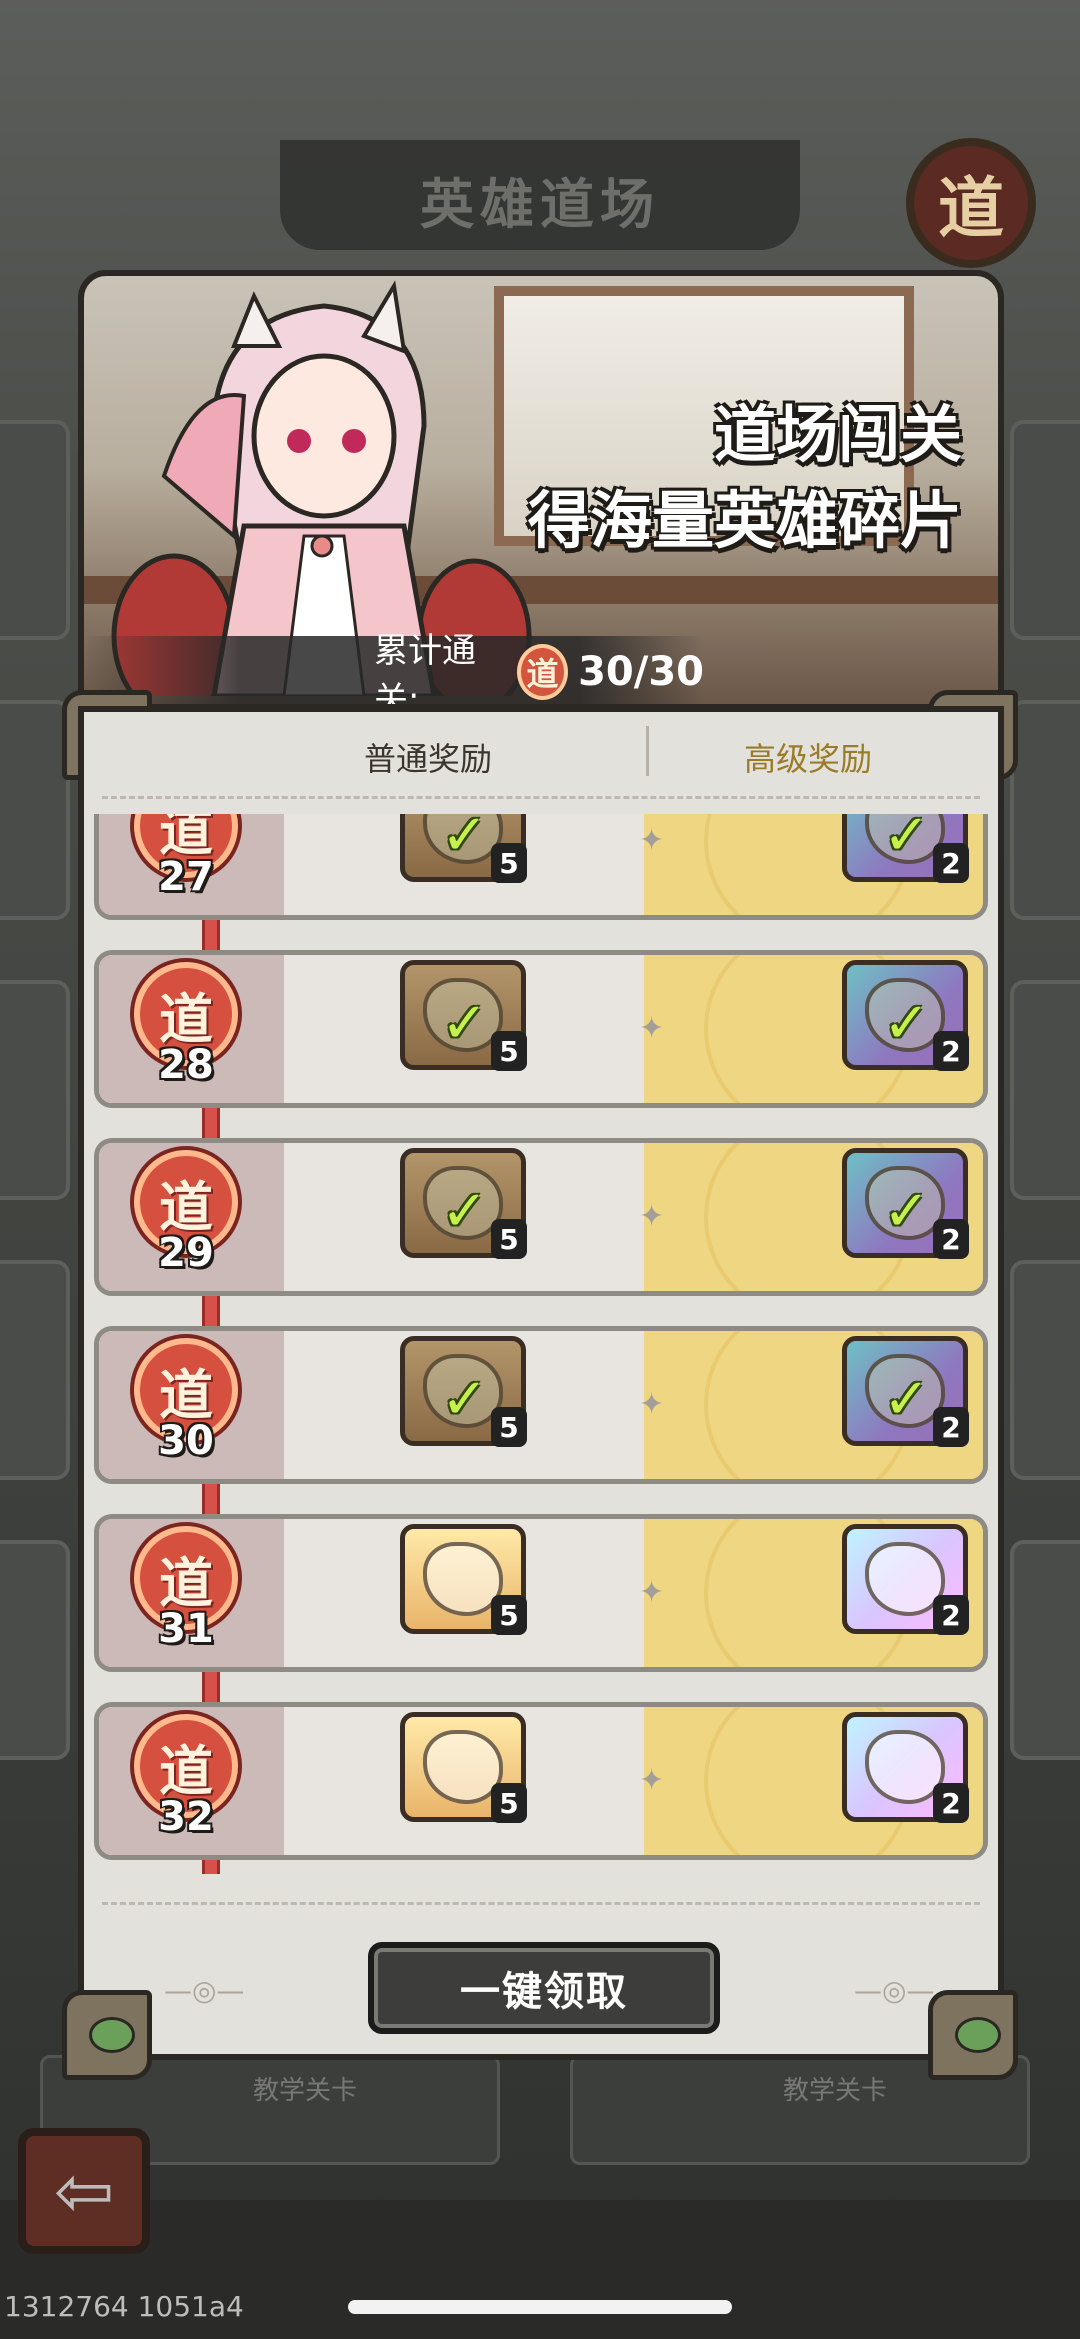 Image resolution: width=1080 pixels, height=2339 pixels. I want to click on reward-row: ✦ 道 31 5 2, so click(541, 1591).